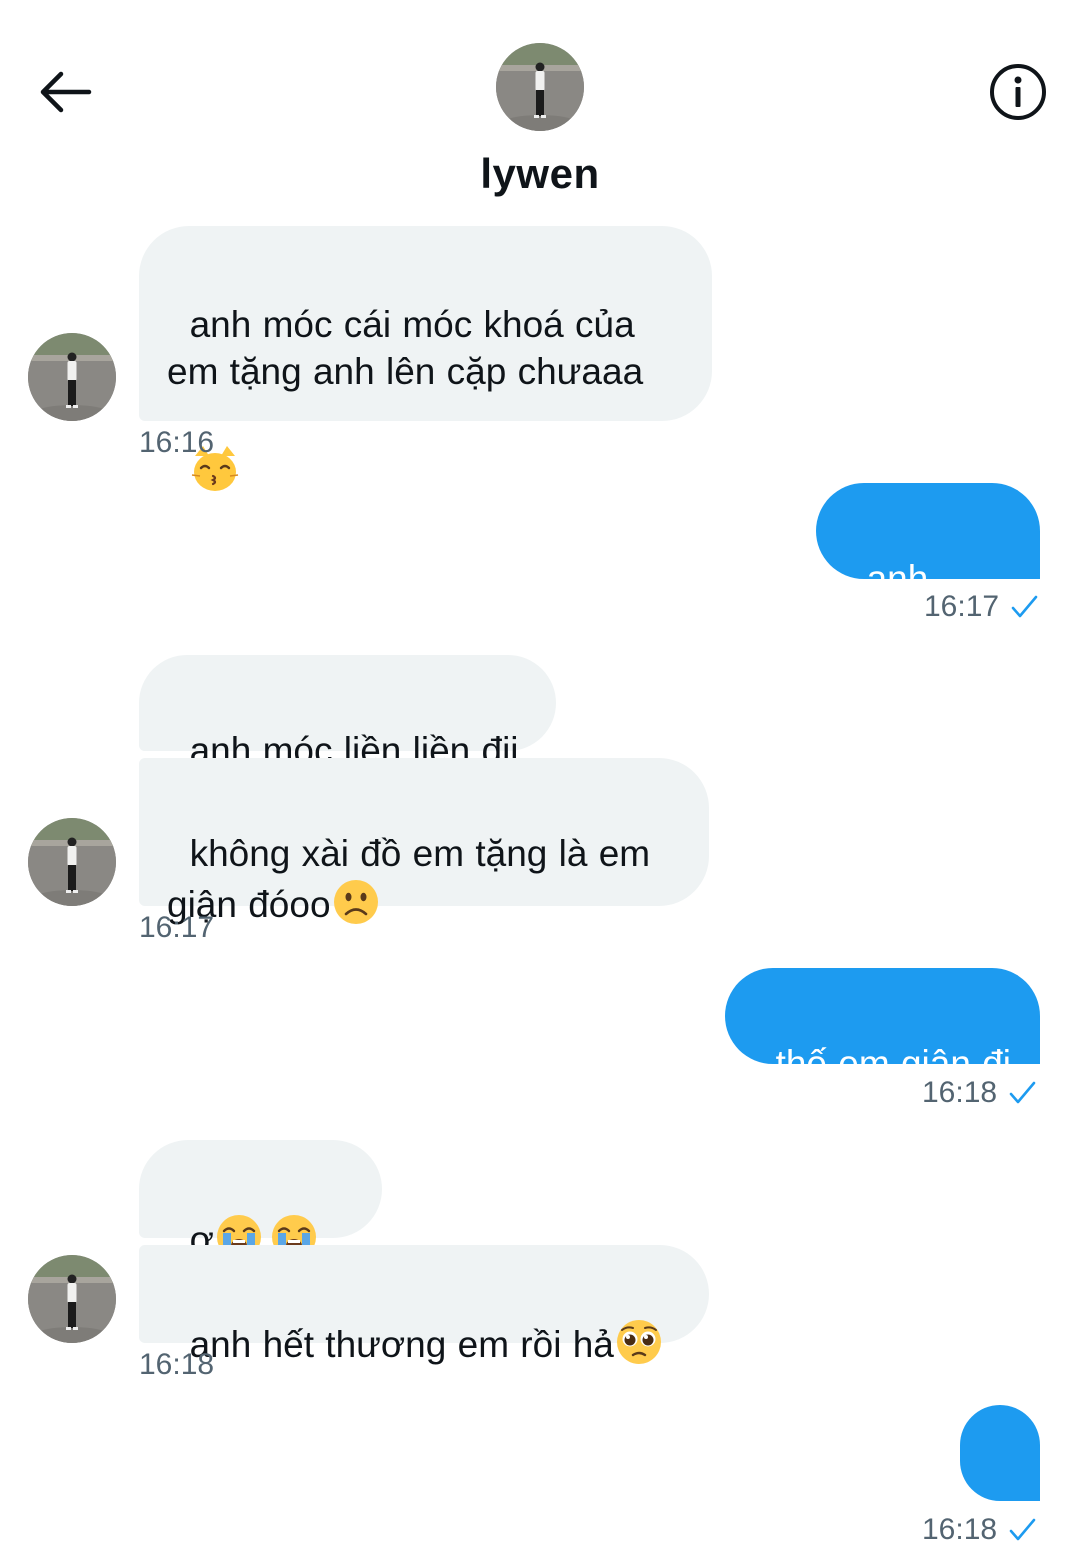 Image resolution: width=1080 pixels, height=1559 pixels. I want to click on message-text: anh hết thương em rồi hả, so click(401, 1344).